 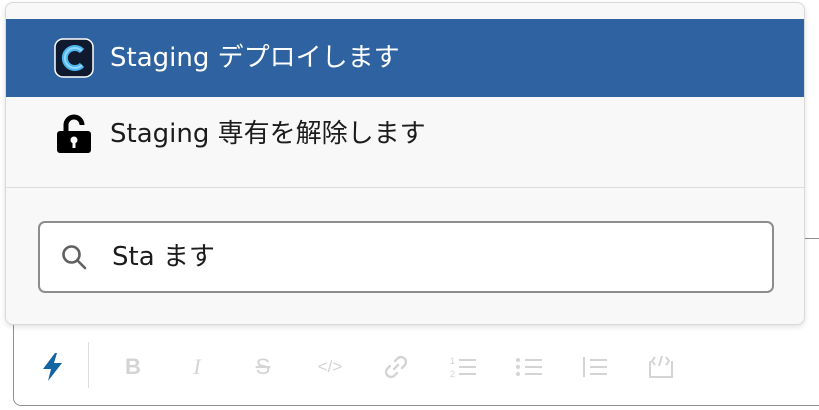 I want to click on italic-icon: I, so click(x=197, y=366).